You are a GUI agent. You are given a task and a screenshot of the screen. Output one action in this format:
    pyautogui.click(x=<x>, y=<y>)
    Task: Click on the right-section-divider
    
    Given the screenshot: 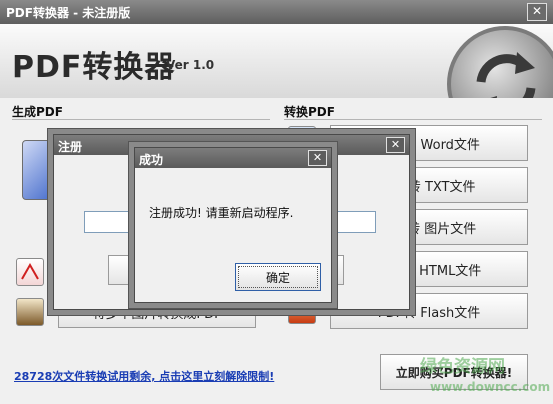 What is the action you would take?
    pyautogui.click(x=413, y=119)
    